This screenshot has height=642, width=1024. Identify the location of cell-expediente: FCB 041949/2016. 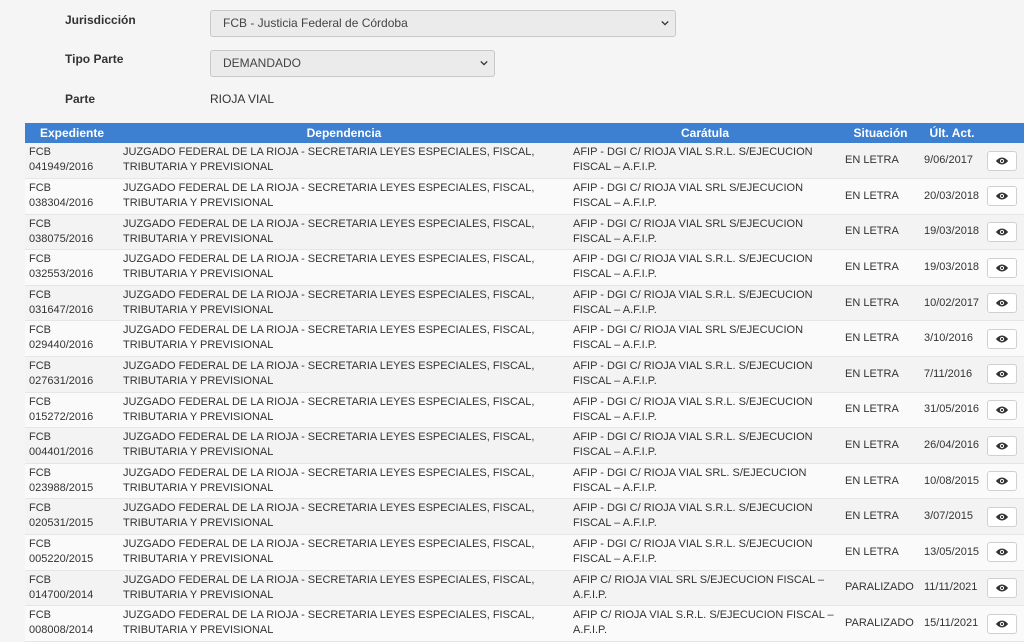
(72, 161).